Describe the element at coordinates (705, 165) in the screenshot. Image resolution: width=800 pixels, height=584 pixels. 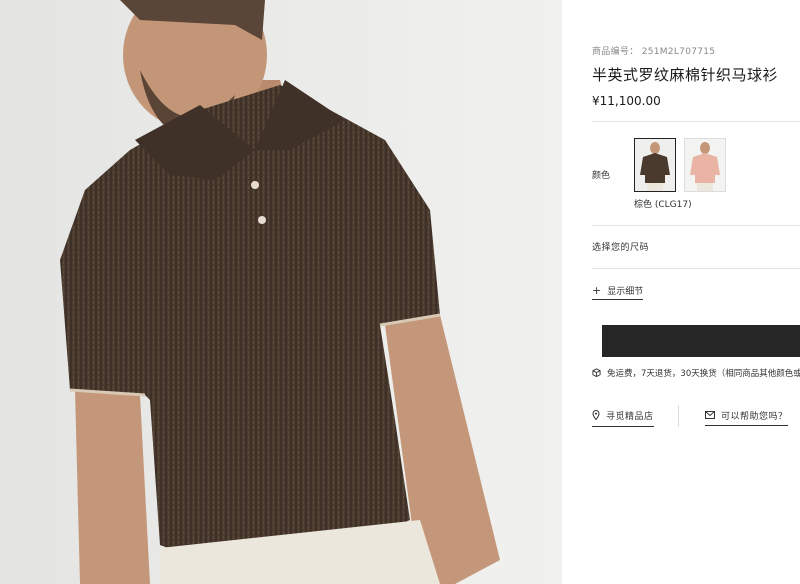
I see `color-swatch-pink` at that location.